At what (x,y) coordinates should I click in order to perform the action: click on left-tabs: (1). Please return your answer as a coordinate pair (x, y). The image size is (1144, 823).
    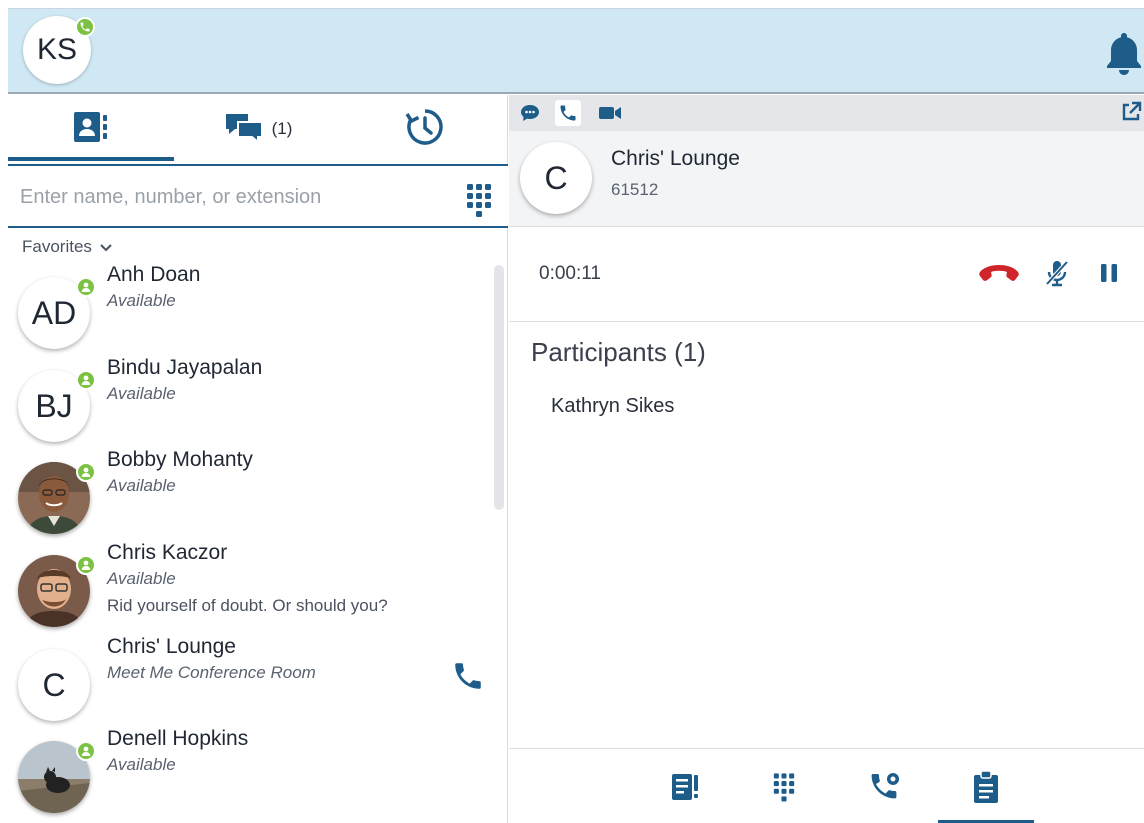
    Looking at the image, I should click on (258, 129).